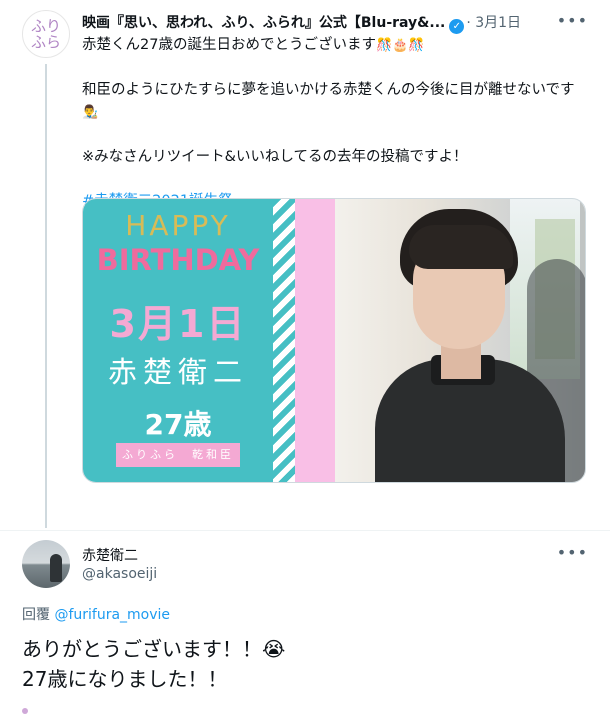 The width and height of the screenshot is (610, 716). What do you see at coordinates (142, 649) in the screenshot?
I see `reply-text-line1: ありがとうございます！！` at bounding box center [142, 649].